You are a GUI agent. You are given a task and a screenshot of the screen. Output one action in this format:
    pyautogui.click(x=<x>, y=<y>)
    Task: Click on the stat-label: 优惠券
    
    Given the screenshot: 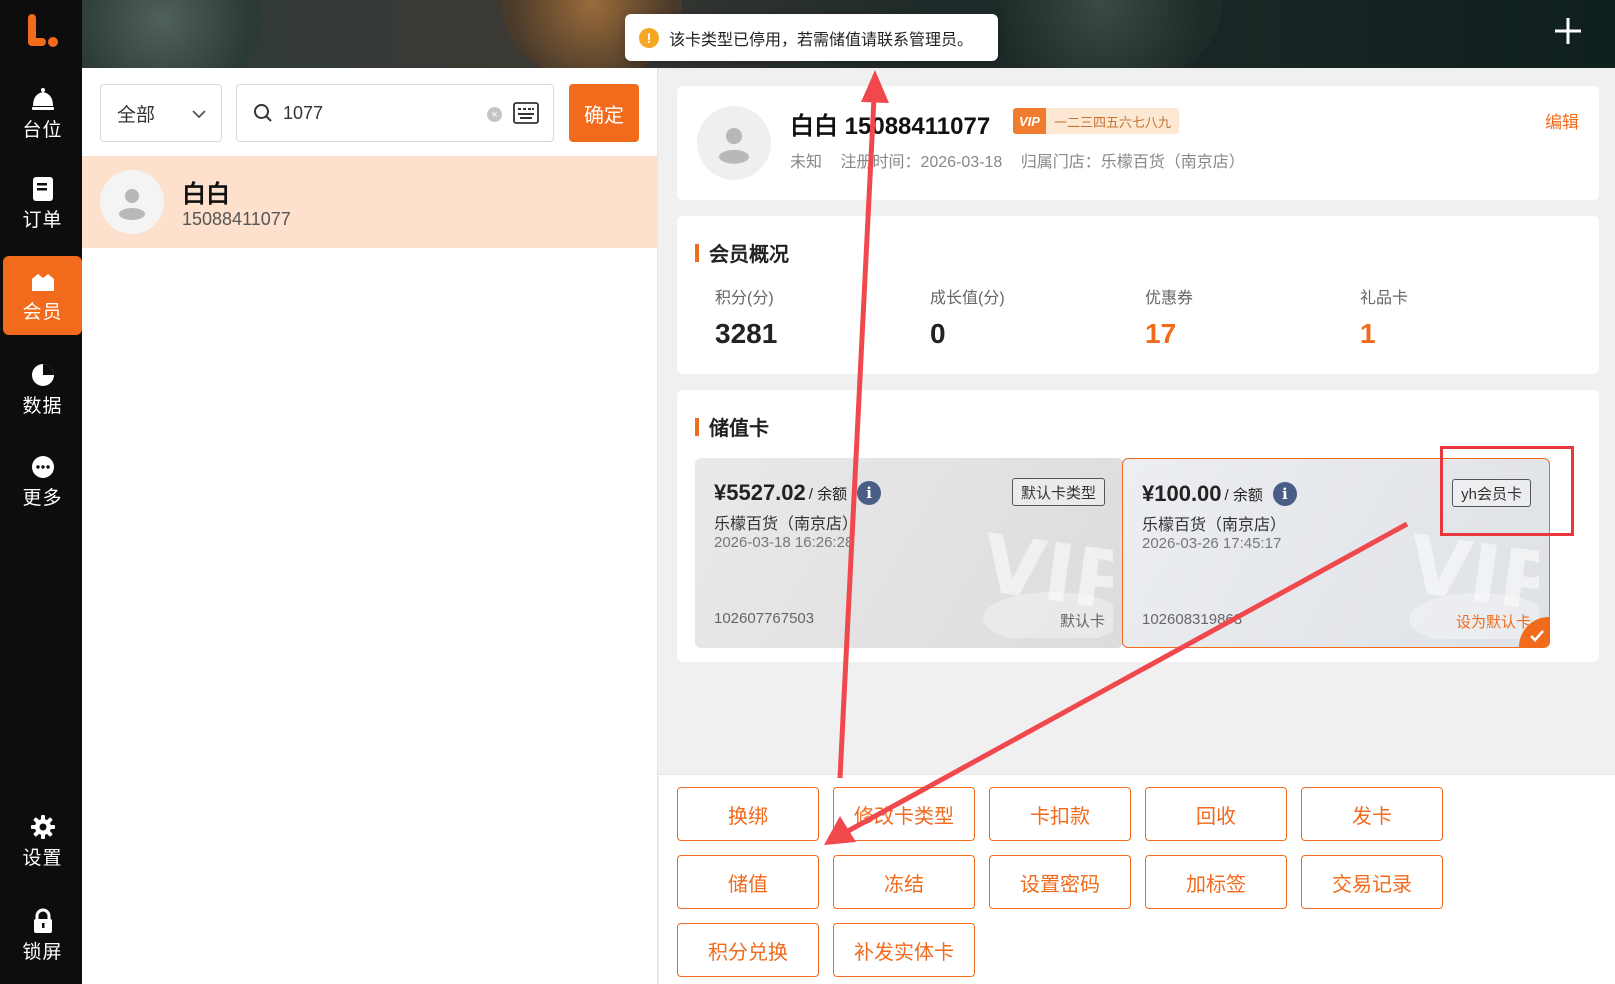 What is the action you would take?
    pyautogui.click(x=1169, y=298)
    